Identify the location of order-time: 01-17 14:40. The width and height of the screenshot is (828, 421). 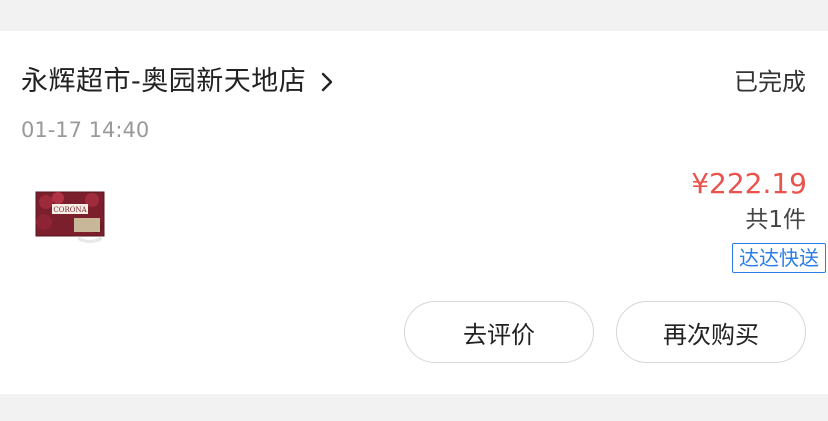
(85, 130).